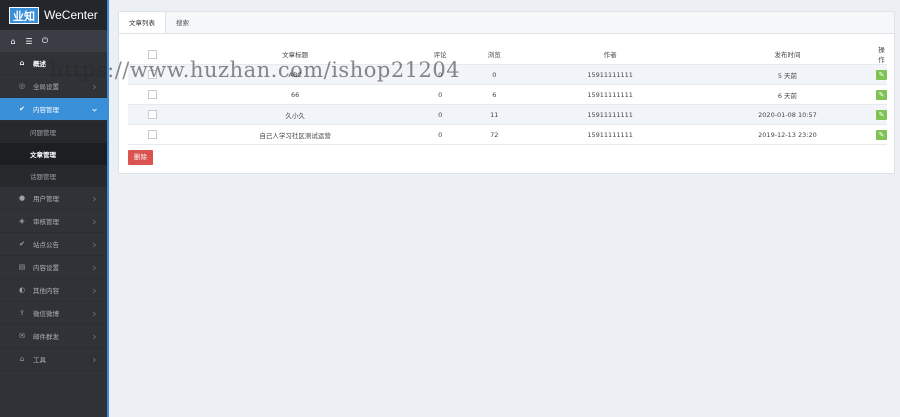 The height and width of the screenshot is (417, 900). I want to click on cell-title: 自己人学习社区测试运营, so click(295, 134).